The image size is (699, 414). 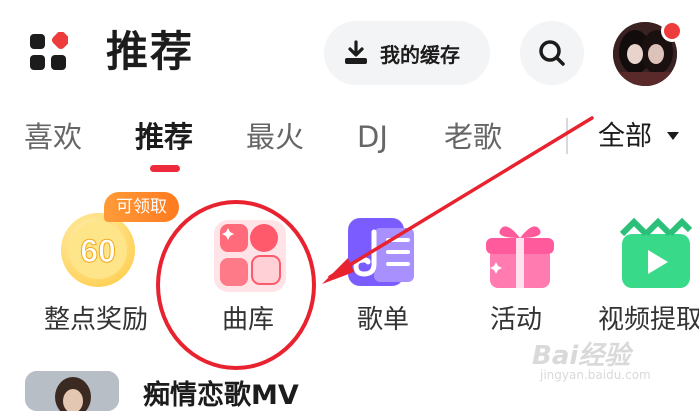 I want to click on grid-menu-icon, so click(x=49, y=51).